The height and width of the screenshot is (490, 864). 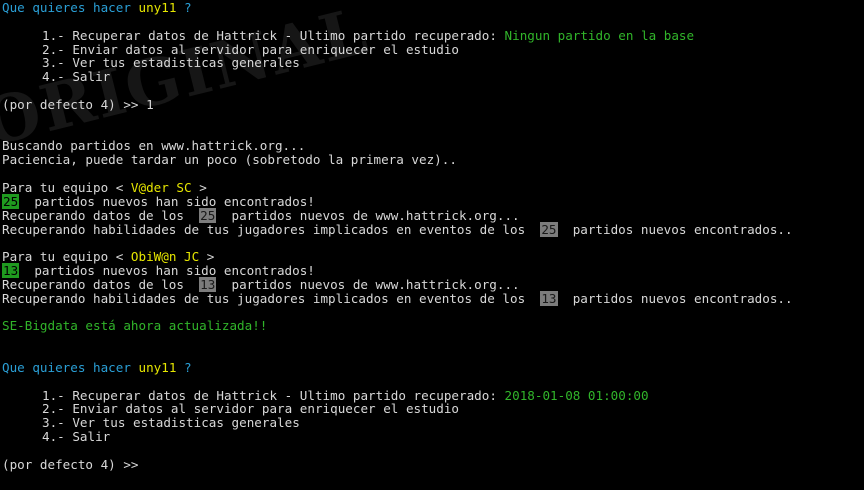 I want to click on team-line: Para tu equipo < ObiW@n JC >, so click(x=108, y=257).